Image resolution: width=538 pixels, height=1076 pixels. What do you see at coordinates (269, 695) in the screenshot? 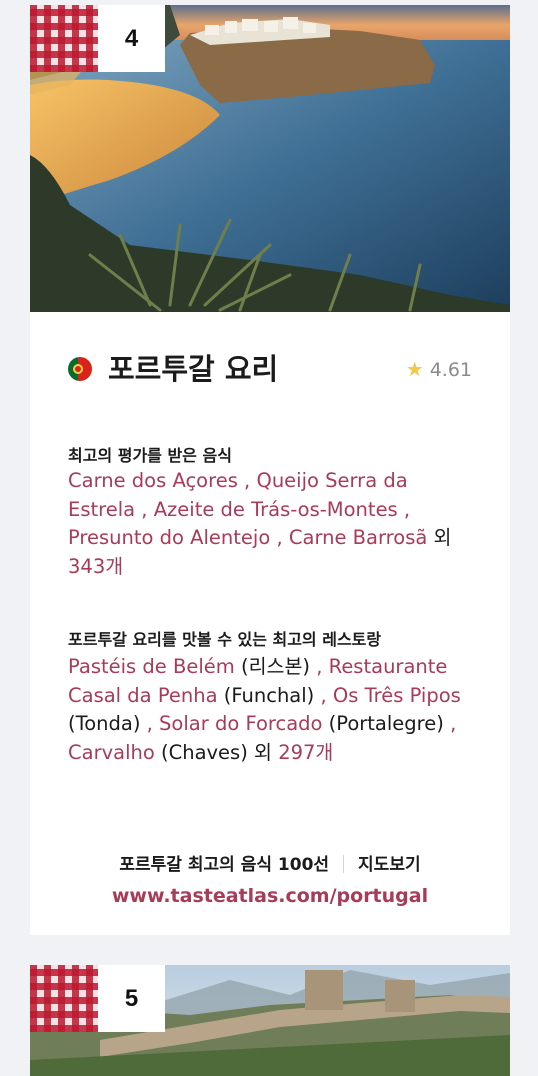
I see `restaurant-place: (Funchal)` at bounding box center [269, 695].